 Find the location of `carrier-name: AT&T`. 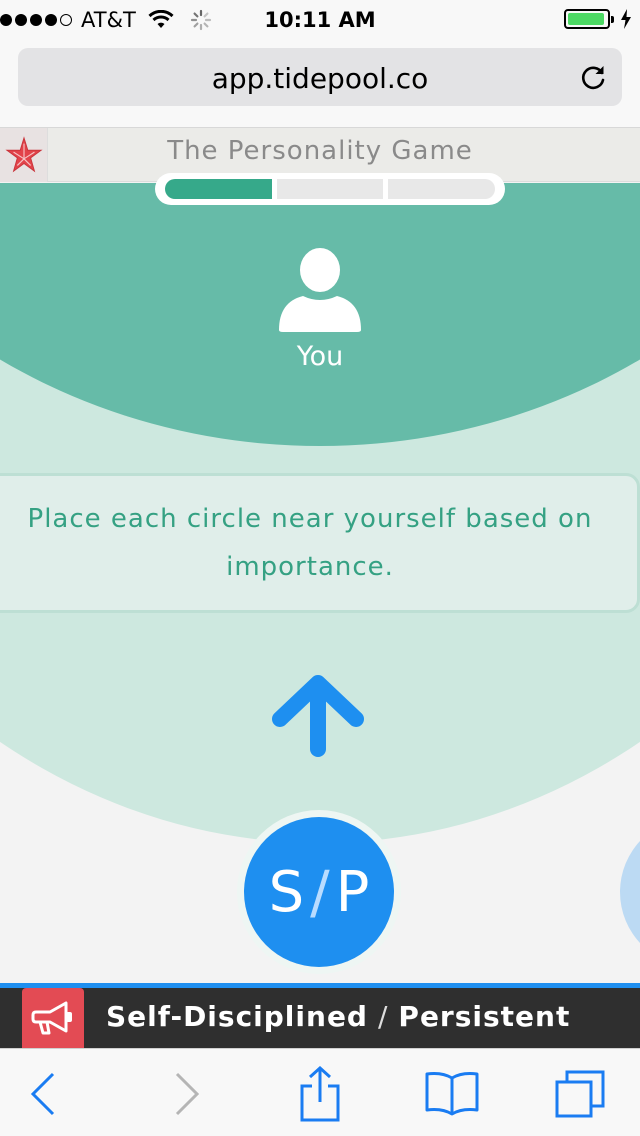

carrier-name: AT&T is located at coordinates (108, 20).